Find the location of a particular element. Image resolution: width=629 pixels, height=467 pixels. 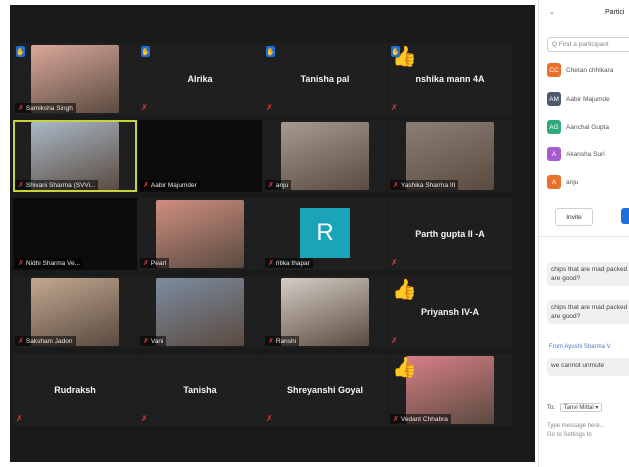

participant-search-input: Q Find a participant is located at coordinates (588, 44).